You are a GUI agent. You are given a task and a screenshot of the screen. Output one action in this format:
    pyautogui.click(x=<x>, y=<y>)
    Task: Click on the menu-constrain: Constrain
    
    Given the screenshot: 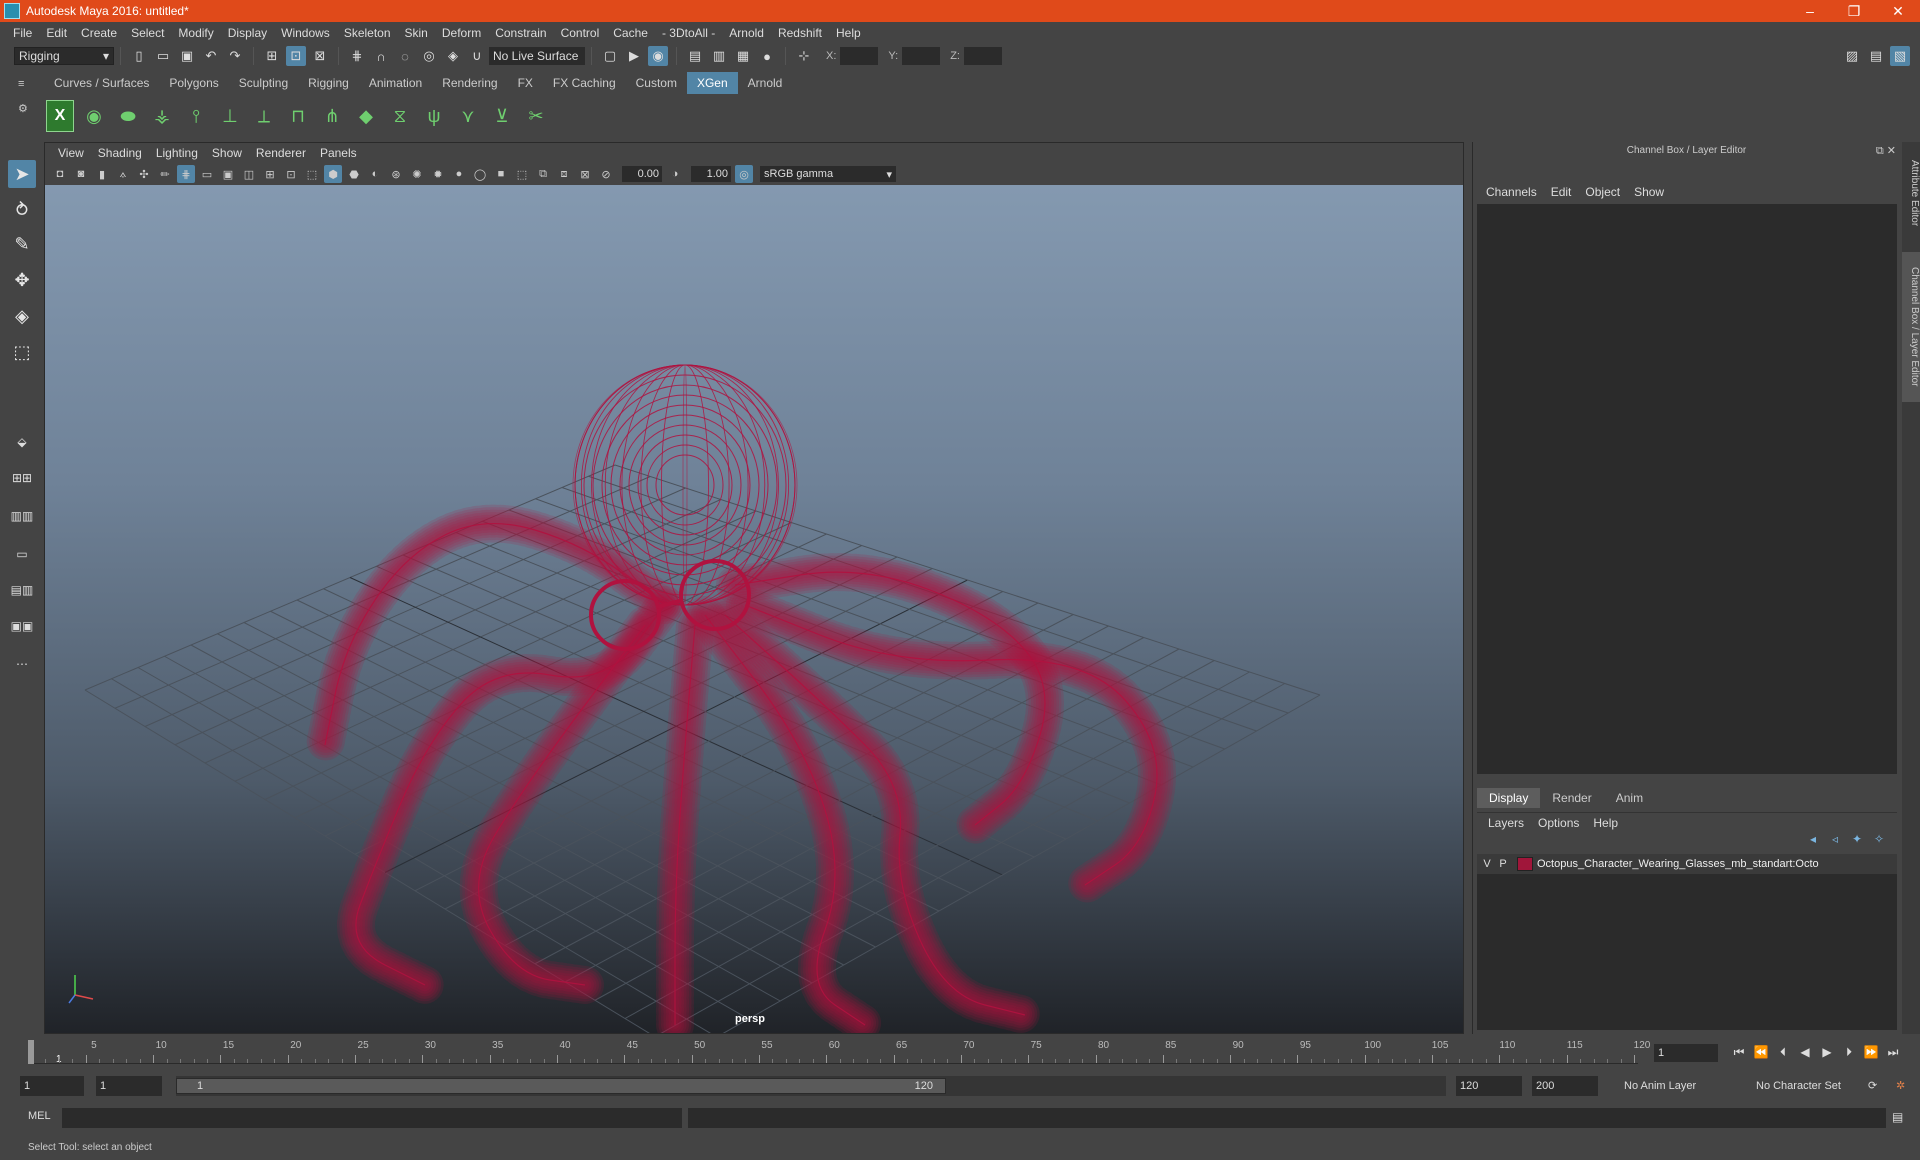 What is the action you would take?
    pyautogui.click(x=520, y=33)
    